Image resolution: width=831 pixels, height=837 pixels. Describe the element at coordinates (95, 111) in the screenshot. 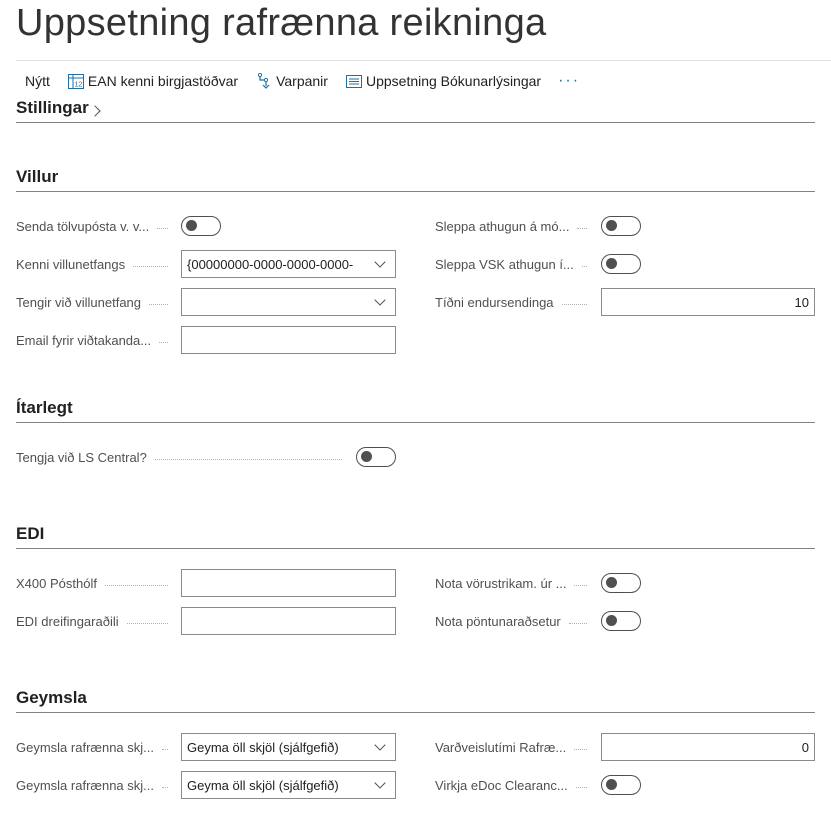

I see `chevron-right-icon` at that location.